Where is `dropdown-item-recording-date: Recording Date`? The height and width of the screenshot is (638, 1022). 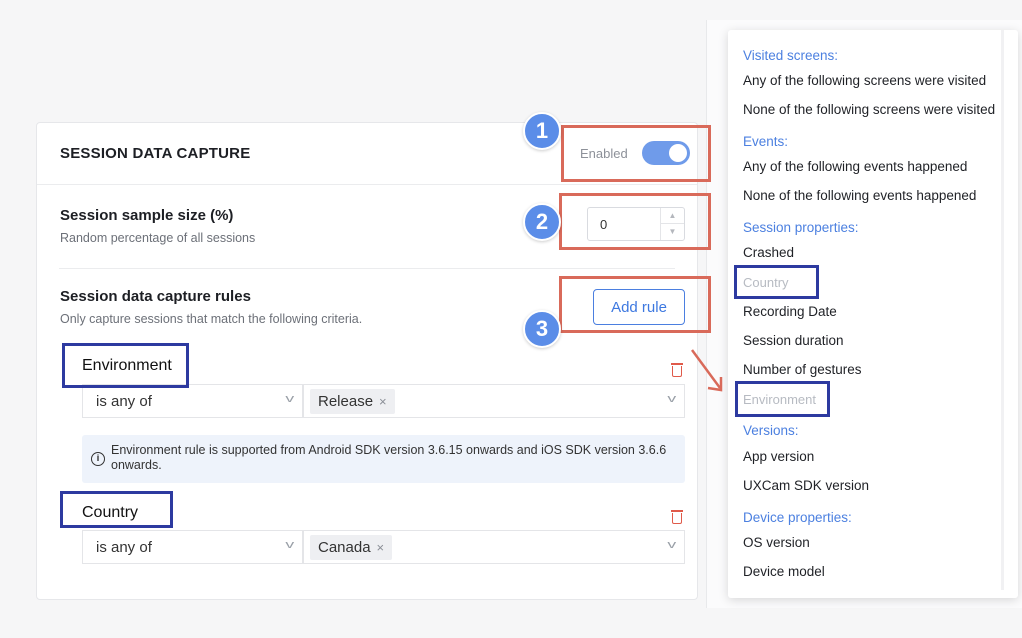
dropdown-item-recording-date: Recording Date is located at coordinates (790, 311).